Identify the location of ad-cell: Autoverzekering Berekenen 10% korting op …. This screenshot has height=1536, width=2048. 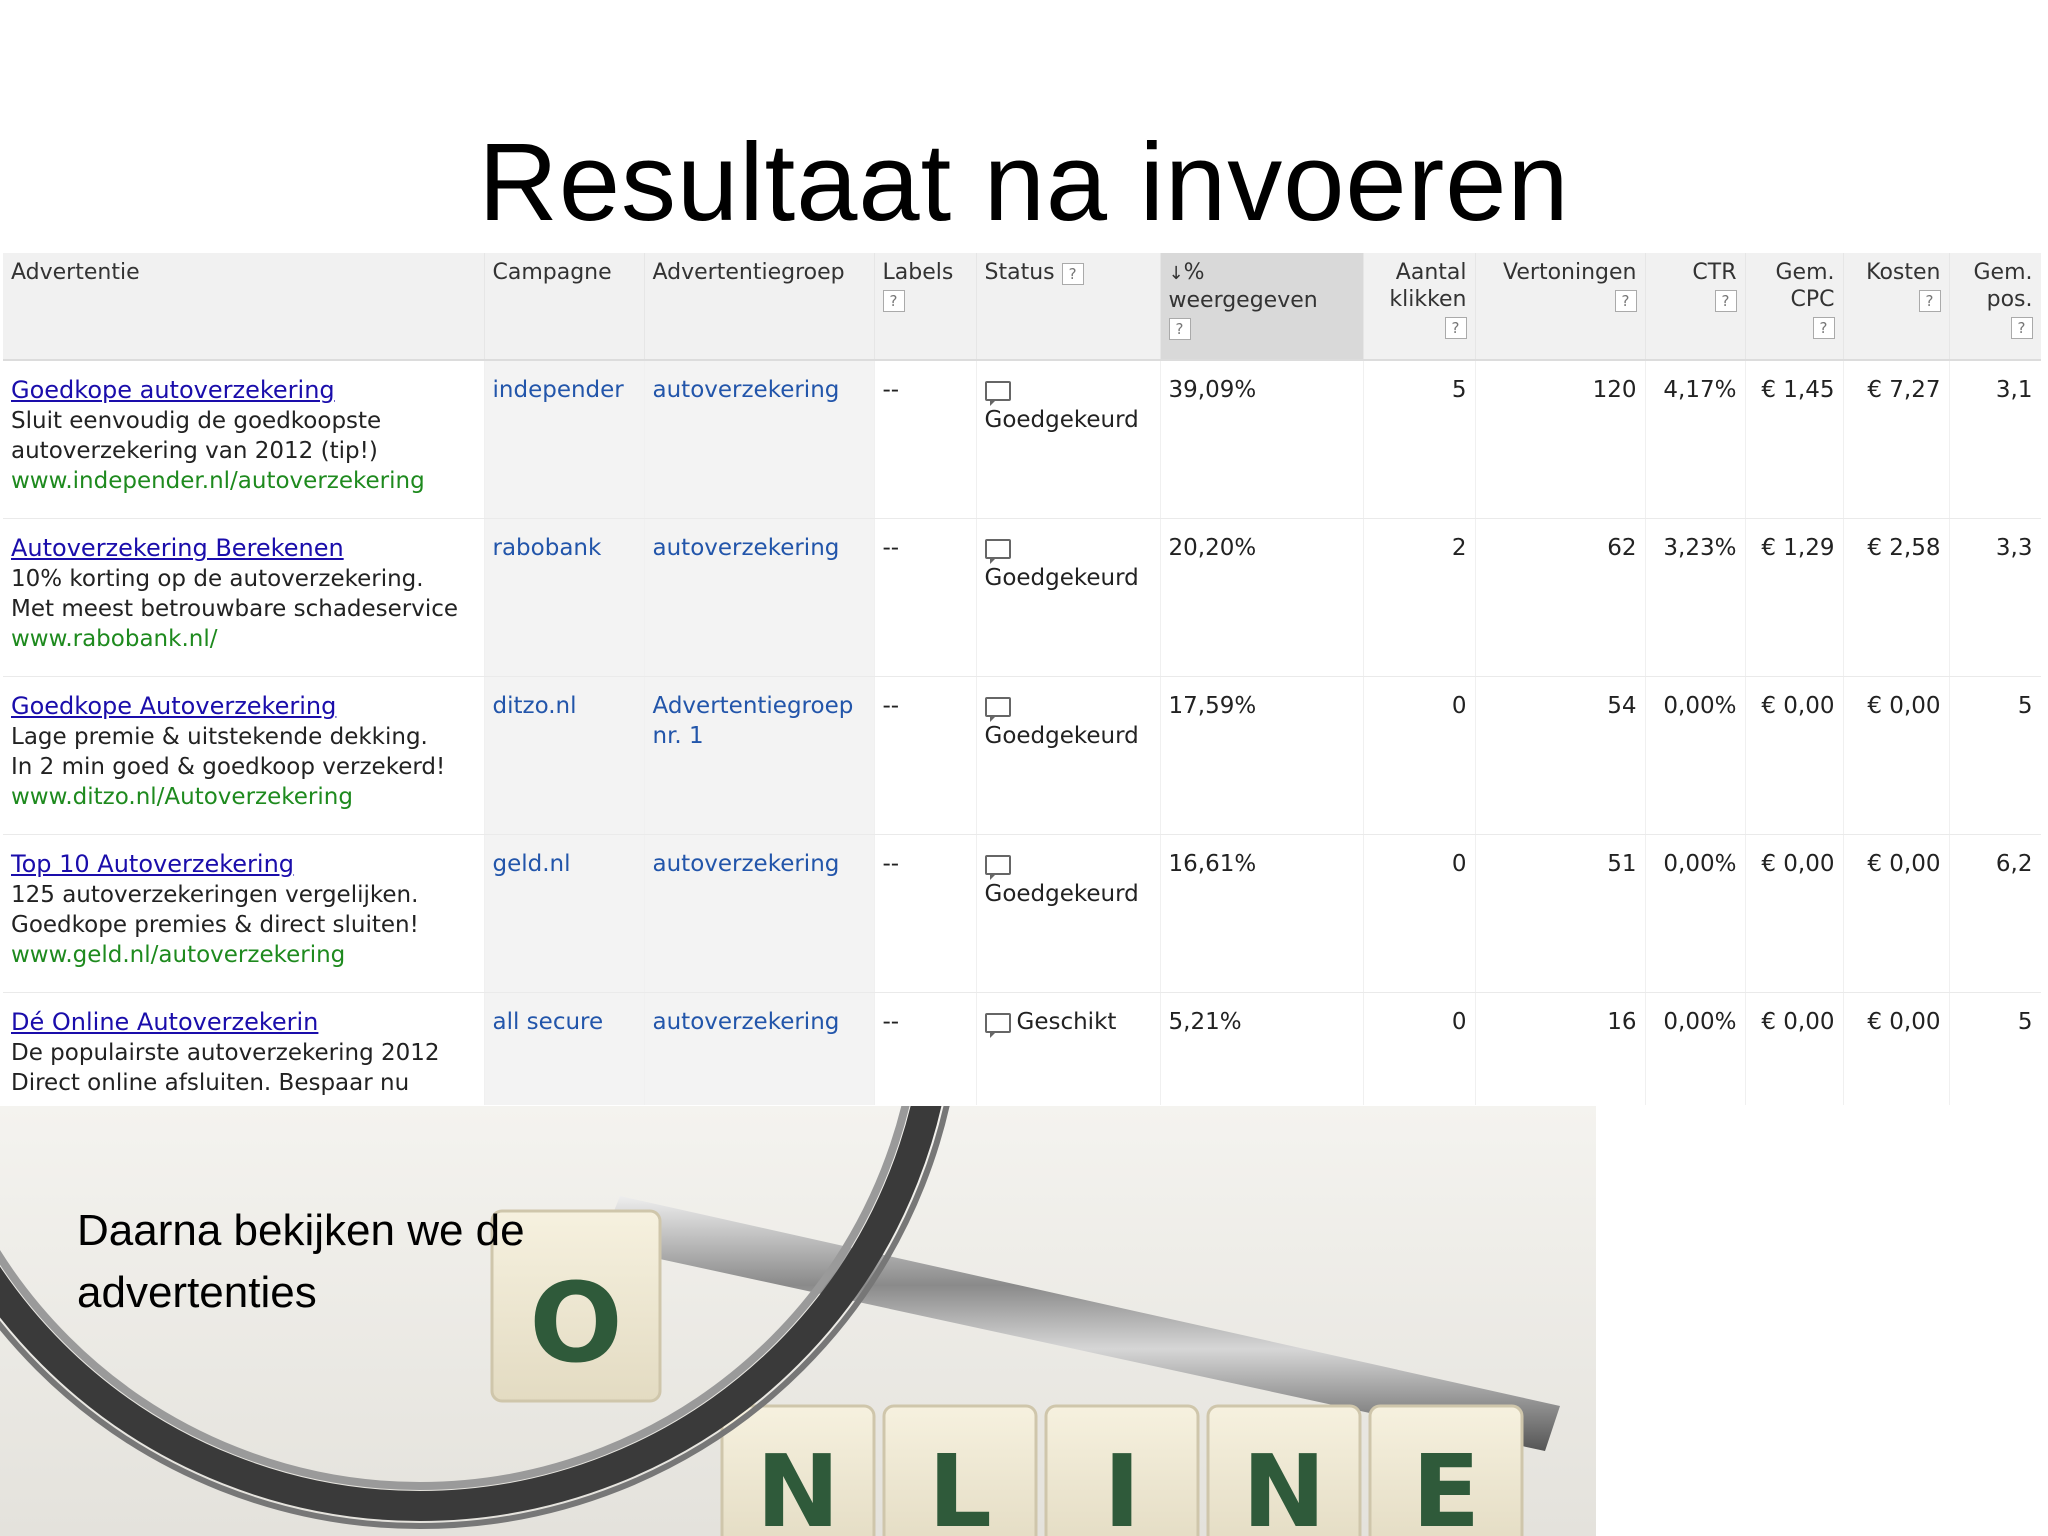
(244, 597).